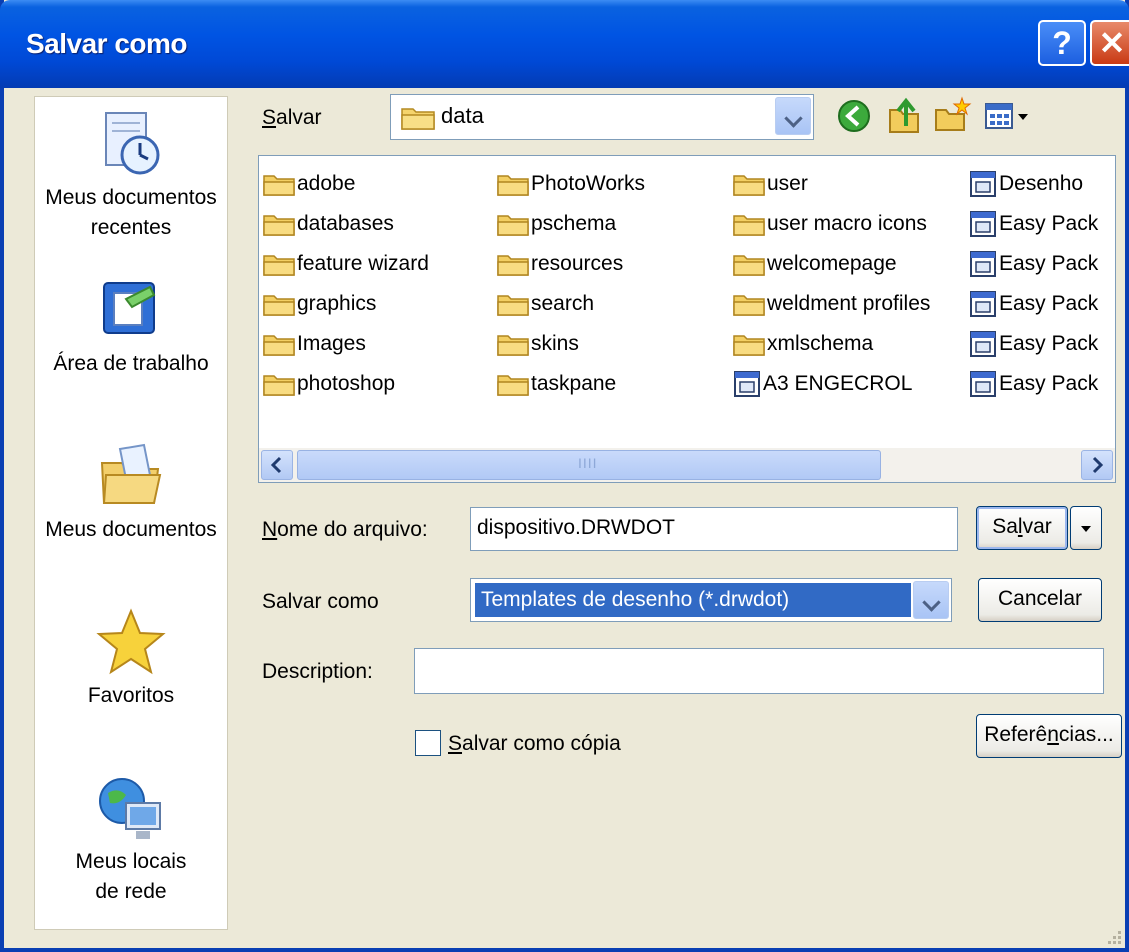  I want to click on close-button: ✕, so click(1109, 43).